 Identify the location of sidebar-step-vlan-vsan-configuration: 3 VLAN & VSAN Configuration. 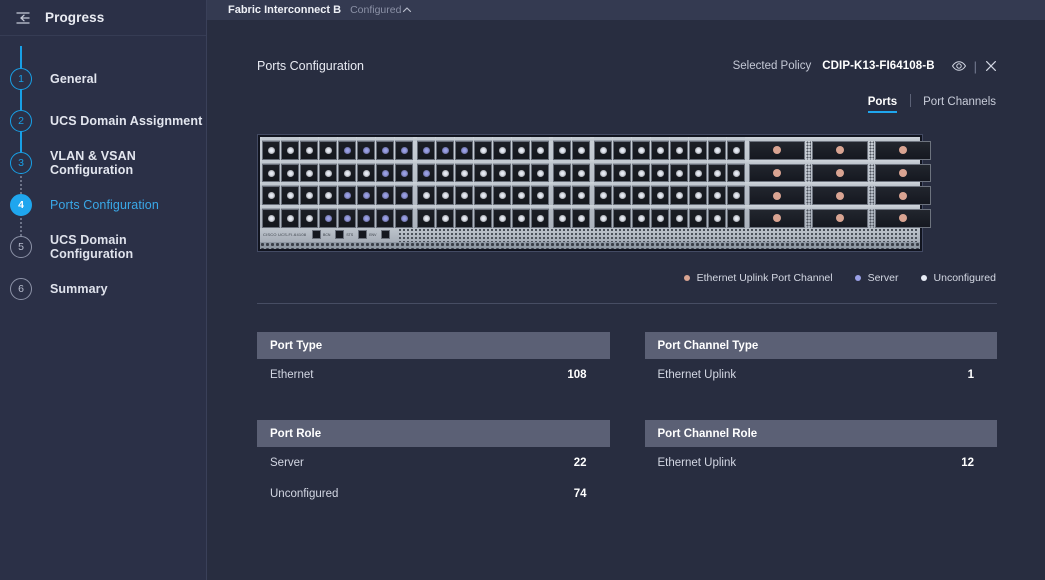
(103, 163).